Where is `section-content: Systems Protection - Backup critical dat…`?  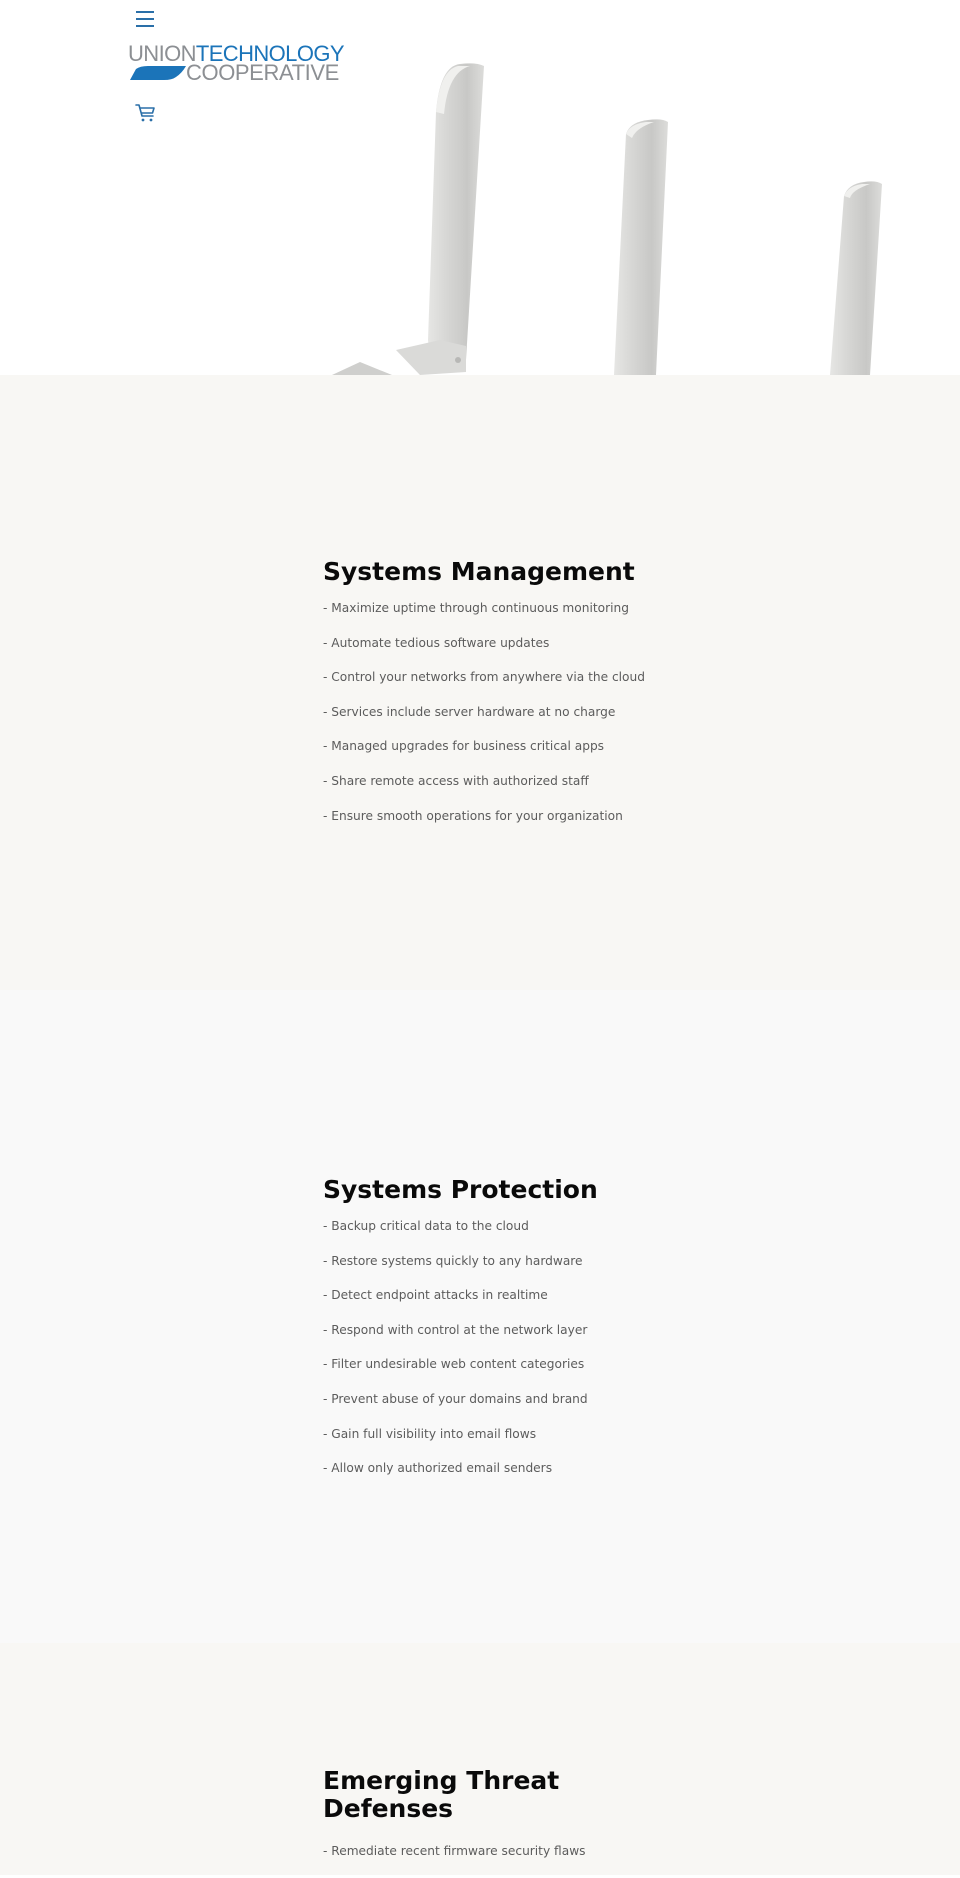
section-content: Systems Protection - Backup critical dat… is located at coordinates (488, 1335).